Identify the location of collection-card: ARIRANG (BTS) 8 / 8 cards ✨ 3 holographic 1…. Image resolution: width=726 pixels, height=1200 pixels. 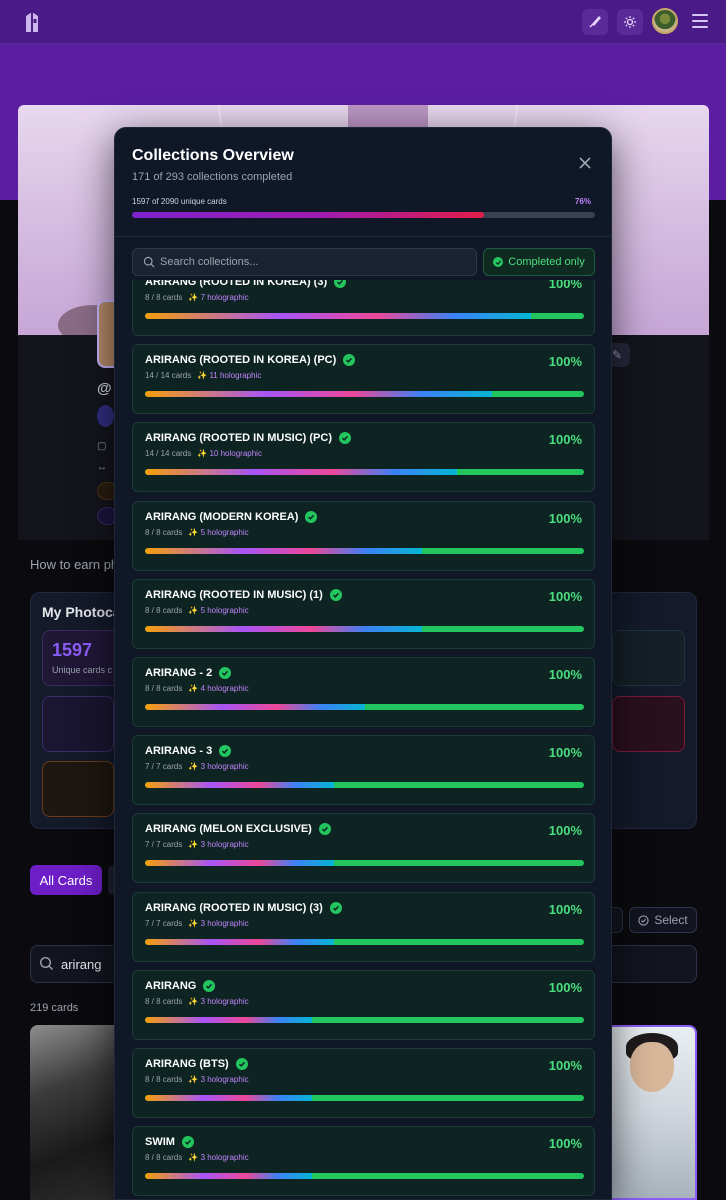
(363, 1083).